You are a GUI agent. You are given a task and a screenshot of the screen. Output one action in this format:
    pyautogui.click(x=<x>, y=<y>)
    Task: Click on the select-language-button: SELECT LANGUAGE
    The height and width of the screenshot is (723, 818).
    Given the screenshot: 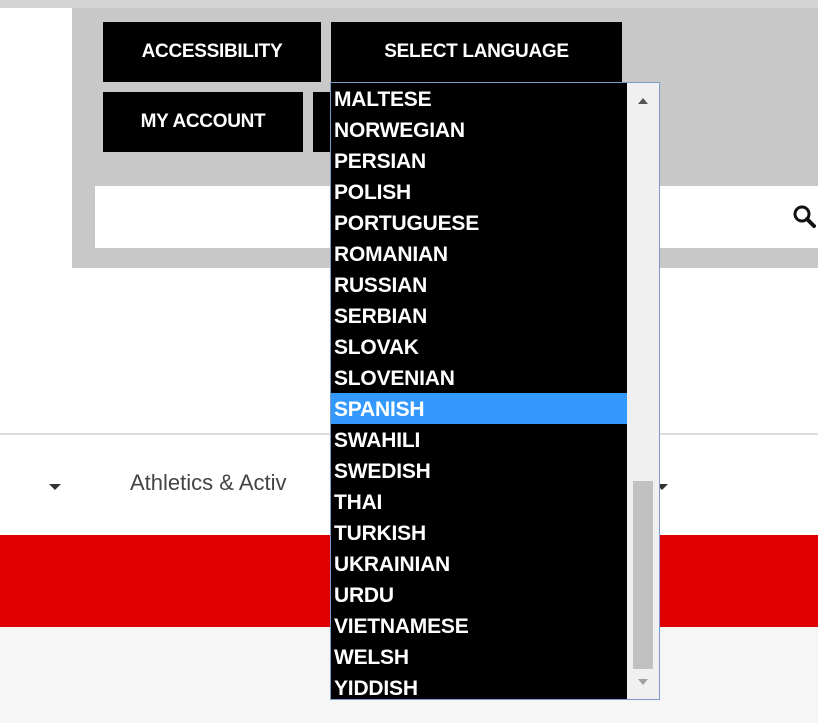 What is the action you would take?
    pyautogui.click(x=476, y=52)
    